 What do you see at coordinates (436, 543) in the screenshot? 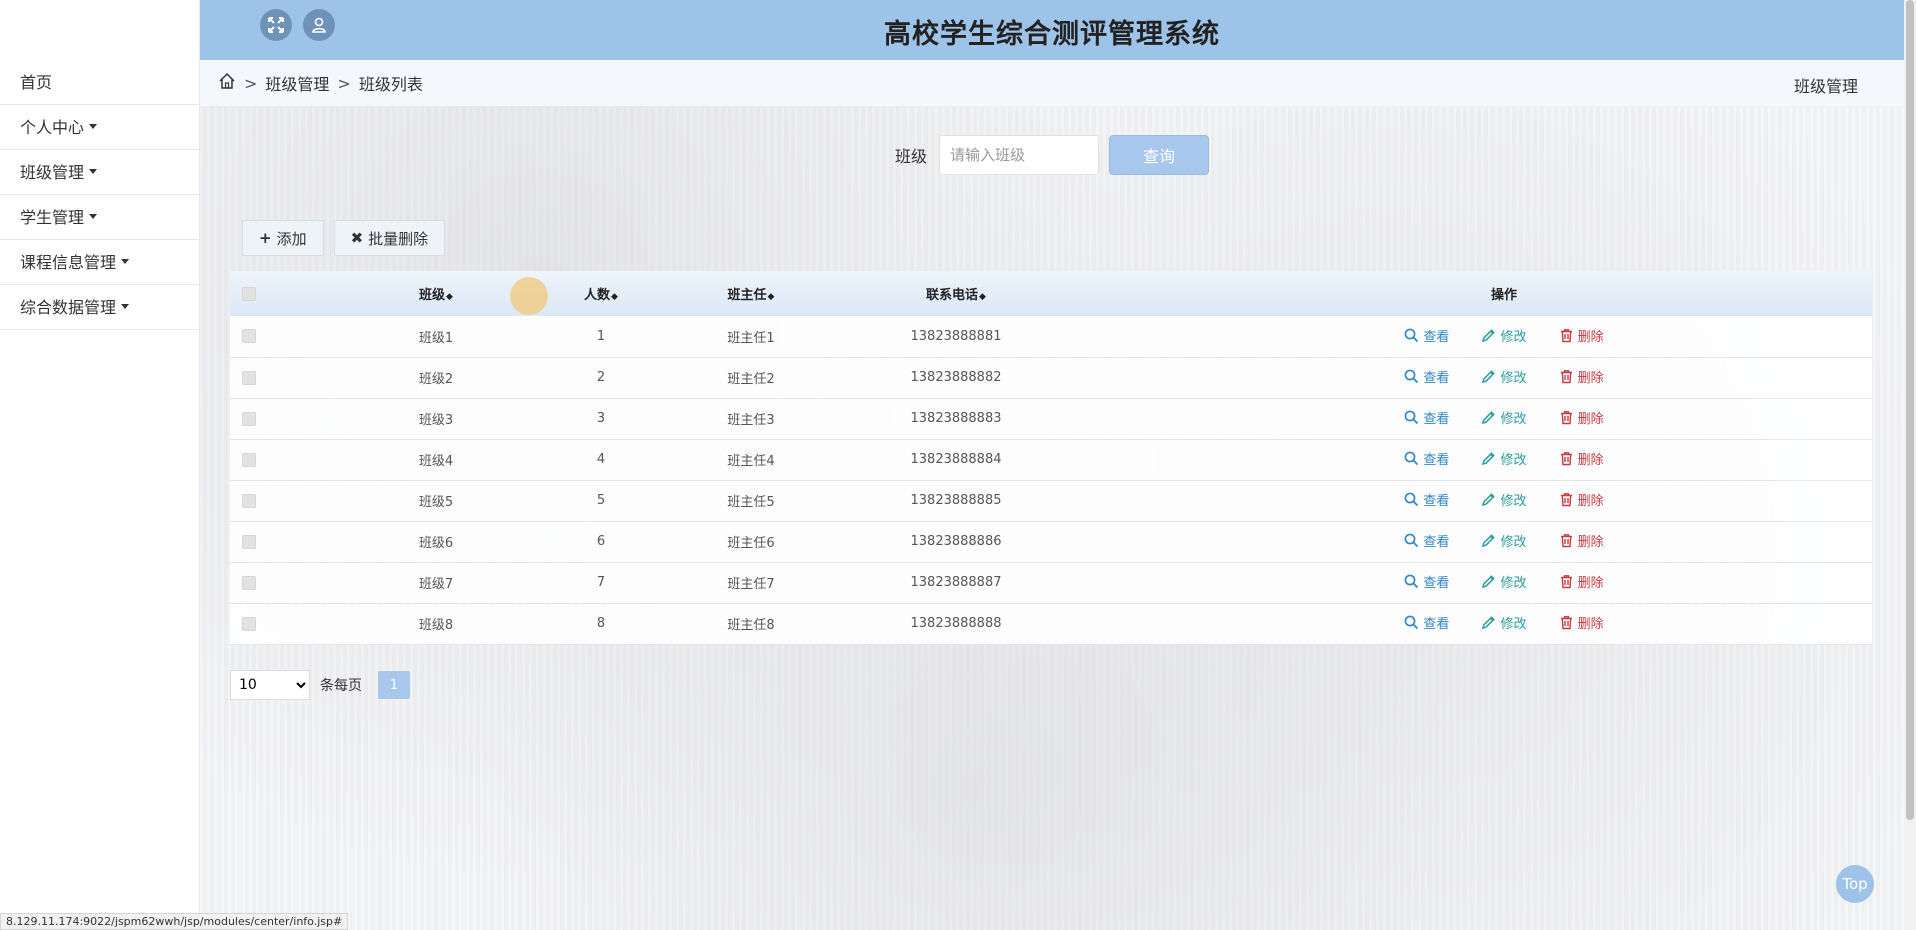
I see `cell-class: 班级6` at bounding box center [436, 543].